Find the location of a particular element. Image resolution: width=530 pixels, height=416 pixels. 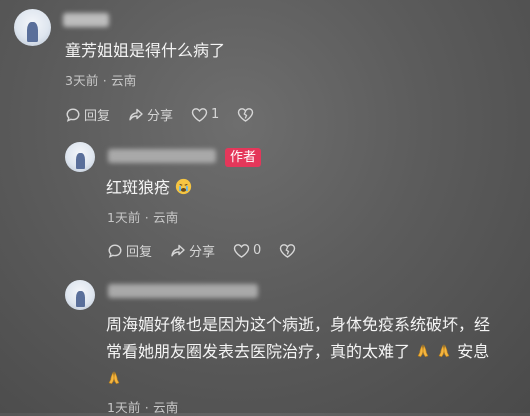

crying-emoji-icon is located at coordinates (183, 186).